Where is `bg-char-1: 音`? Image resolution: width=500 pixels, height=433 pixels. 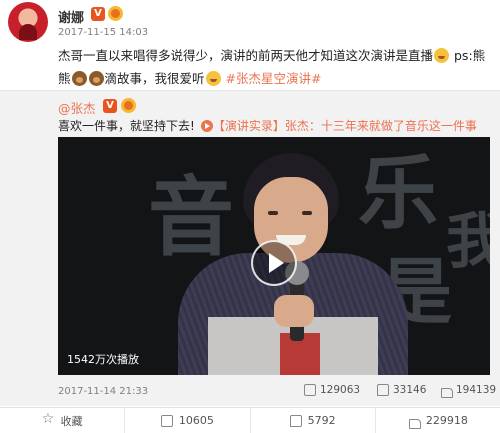
bg-char-1: 音 is located at coordinates (191, 218).